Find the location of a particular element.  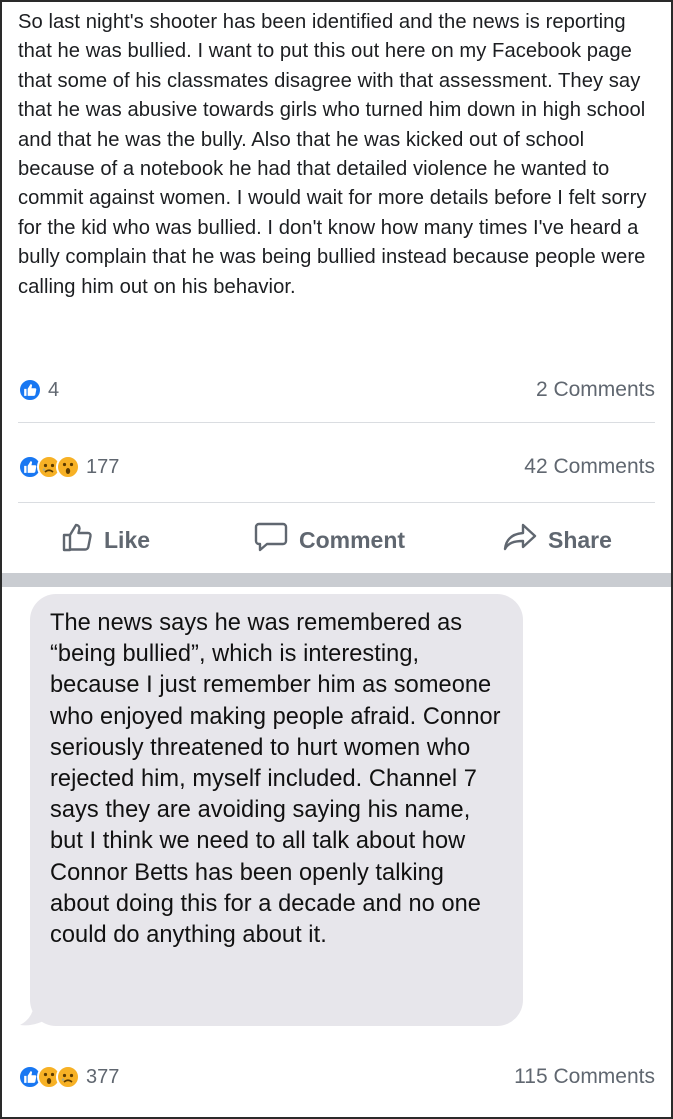

comment-bubble-icon is located at coordinates (271, 540).